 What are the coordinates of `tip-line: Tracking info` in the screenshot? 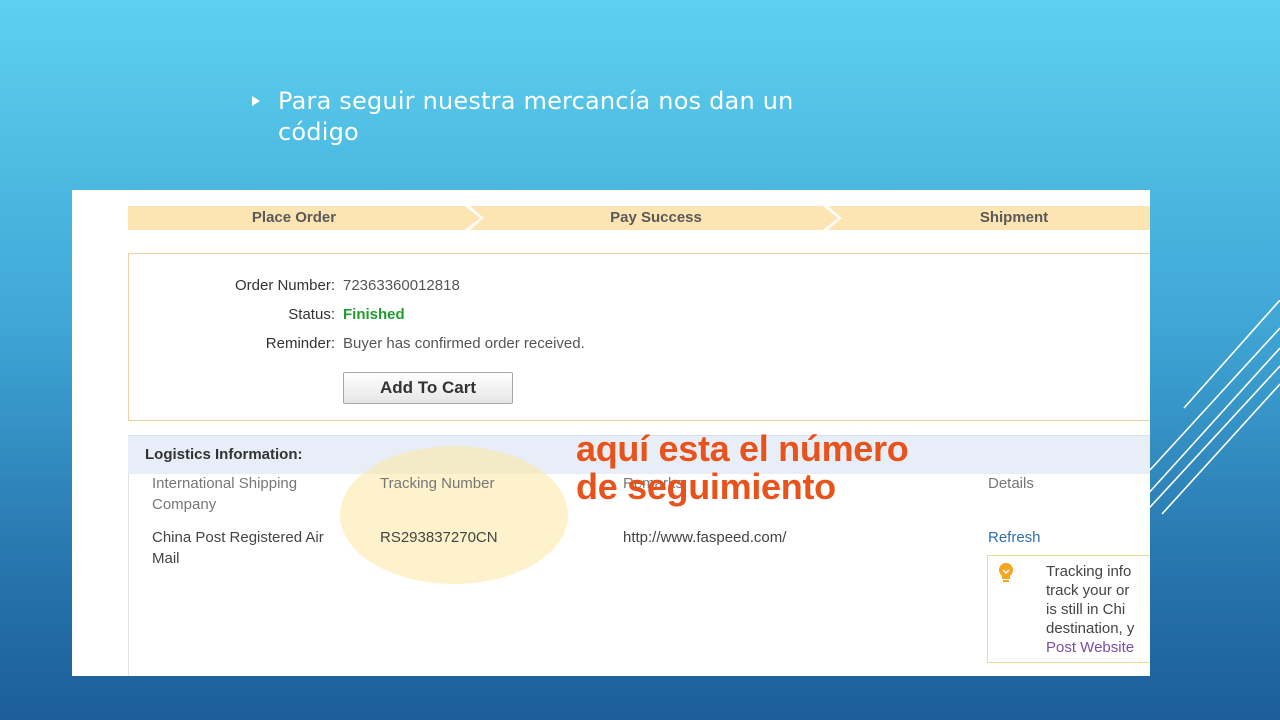 It's located at (1089, 571).